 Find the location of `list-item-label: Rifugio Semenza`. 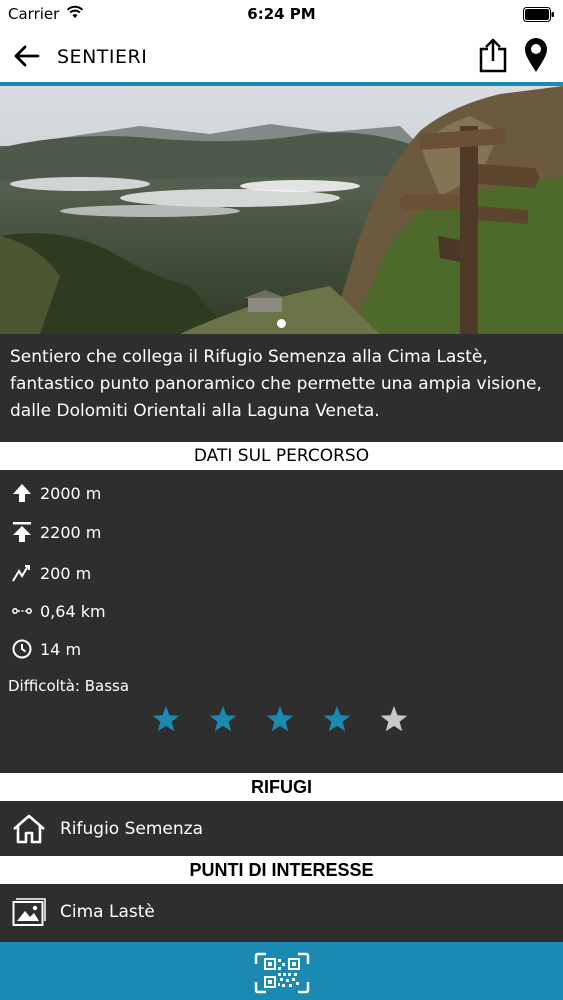

list-item-label: Rifugio Semenza is located at coordinates (131, 829).